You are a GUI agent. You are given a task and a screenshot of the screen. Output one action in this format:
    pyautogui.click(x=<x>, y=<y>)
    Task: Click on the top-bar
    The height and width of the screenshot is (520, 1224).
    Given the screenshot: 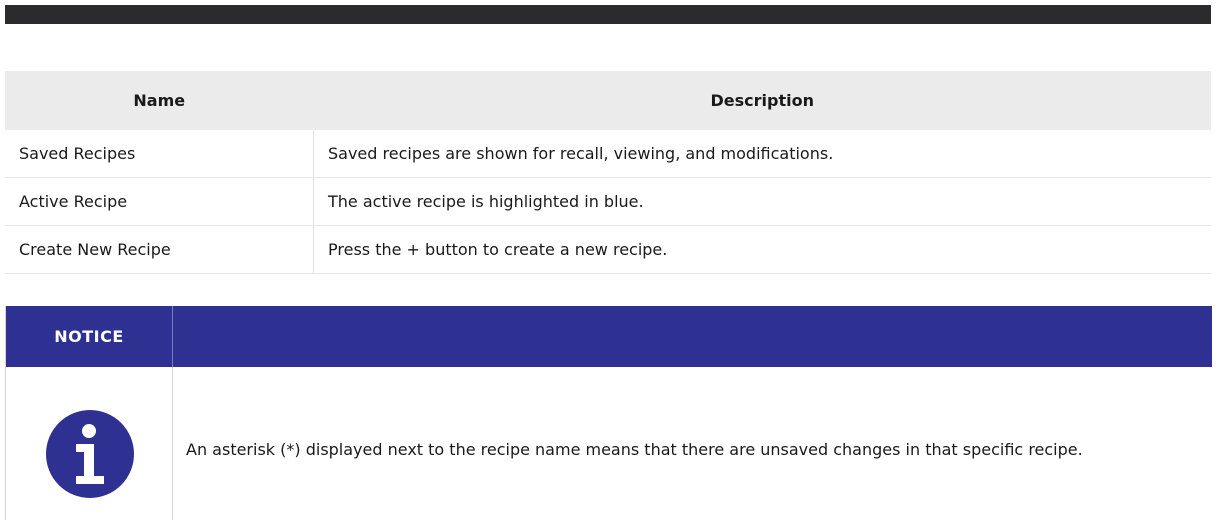 What is the action you would take?
    pyautogui.click(x=608, y=14)
    